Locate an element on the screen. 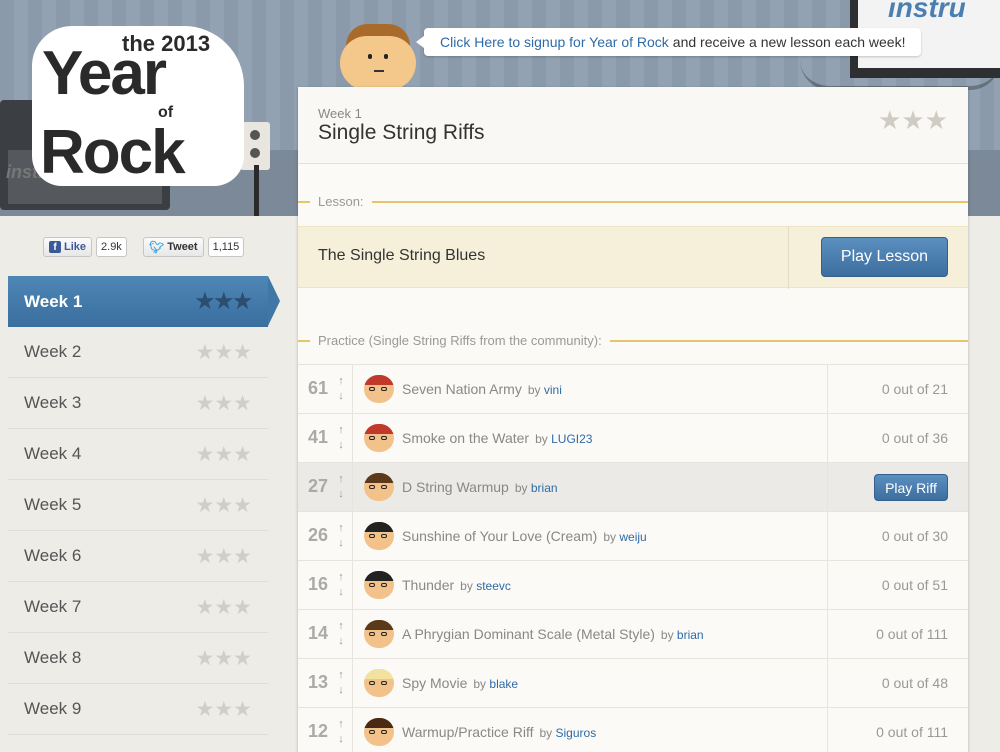  play-lesson-button: Play Lesson is located at coordinates (884, 257).